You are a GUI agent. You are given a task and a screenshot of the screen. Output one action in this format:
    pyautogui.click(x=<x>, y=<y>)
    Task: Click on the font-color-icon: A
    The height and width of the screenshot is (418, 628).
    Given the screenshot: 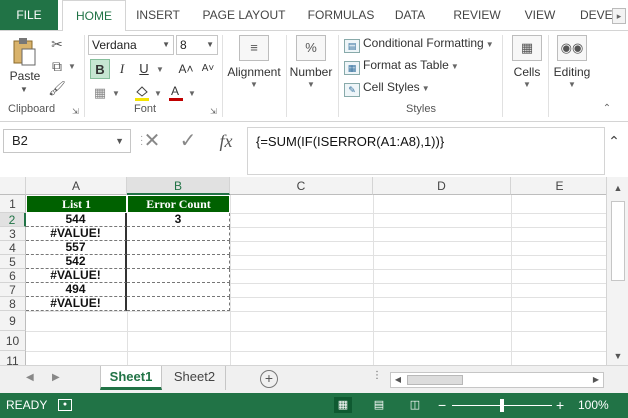 What is the action you would take?
    pyautogui.click(x=176, y=93)
    